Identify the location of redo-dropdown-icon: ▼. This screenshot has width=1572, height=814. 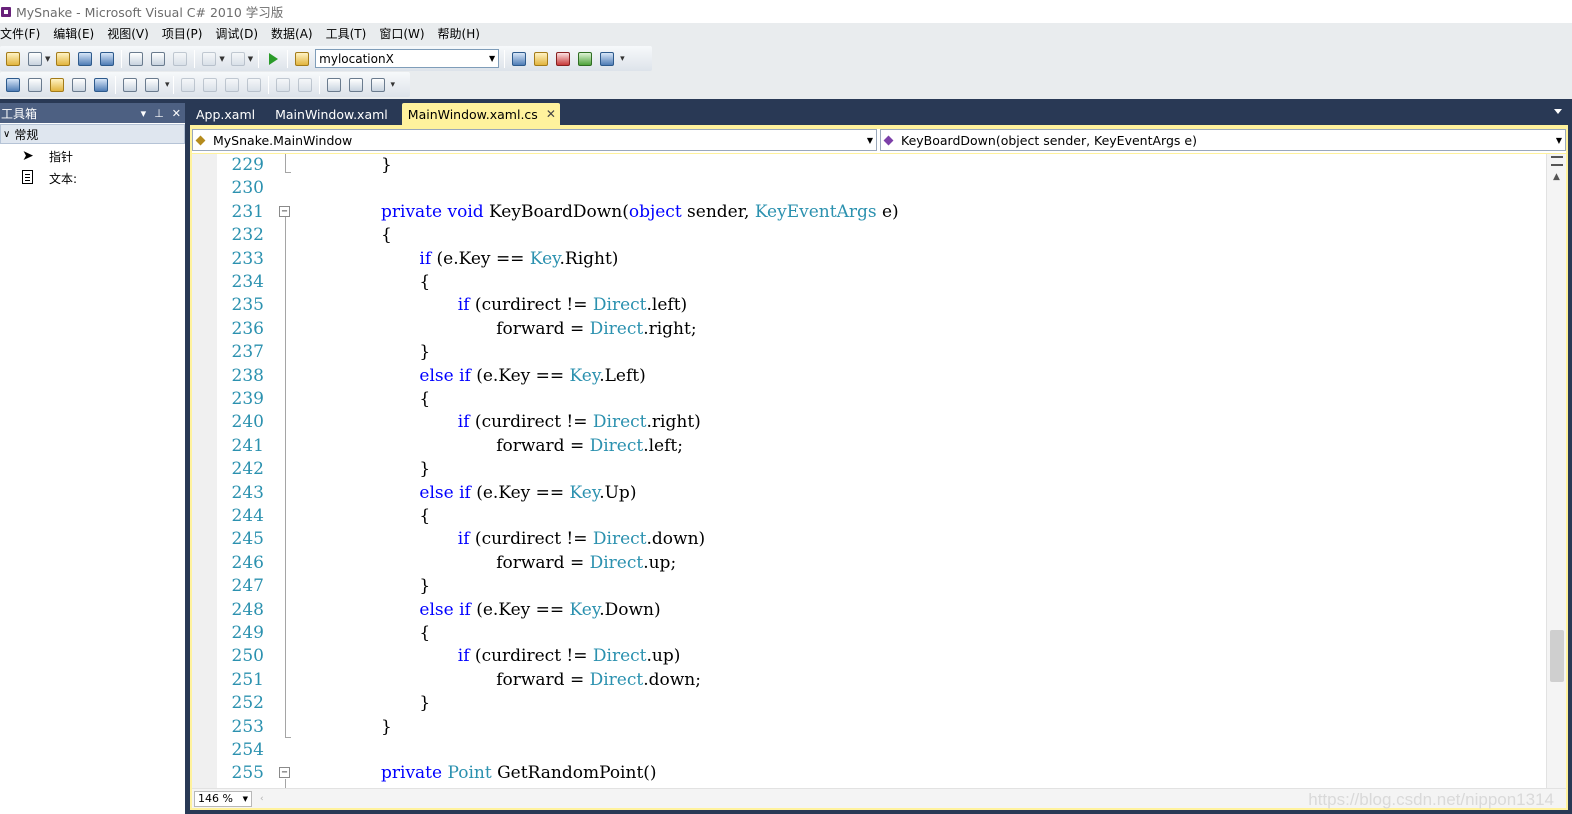
(250, 59).